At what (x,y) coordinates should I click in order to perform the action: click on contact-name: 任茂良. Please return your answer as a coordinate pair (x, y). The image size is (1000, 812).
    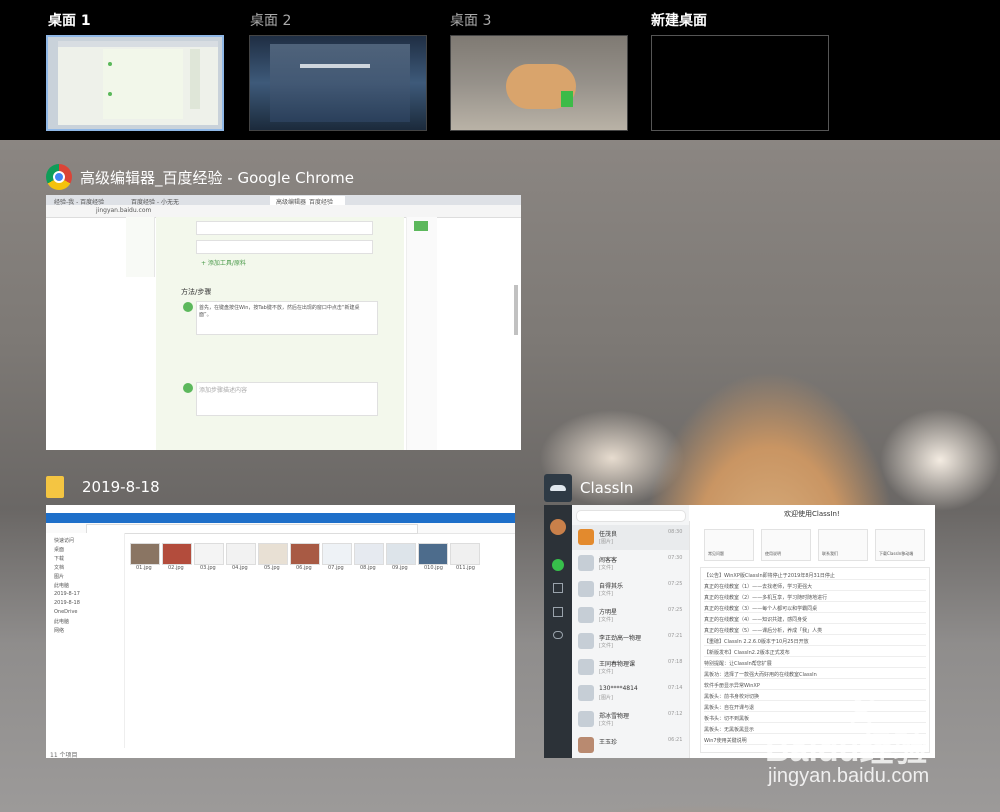
    Looking at the image, I should click on (608, 534).